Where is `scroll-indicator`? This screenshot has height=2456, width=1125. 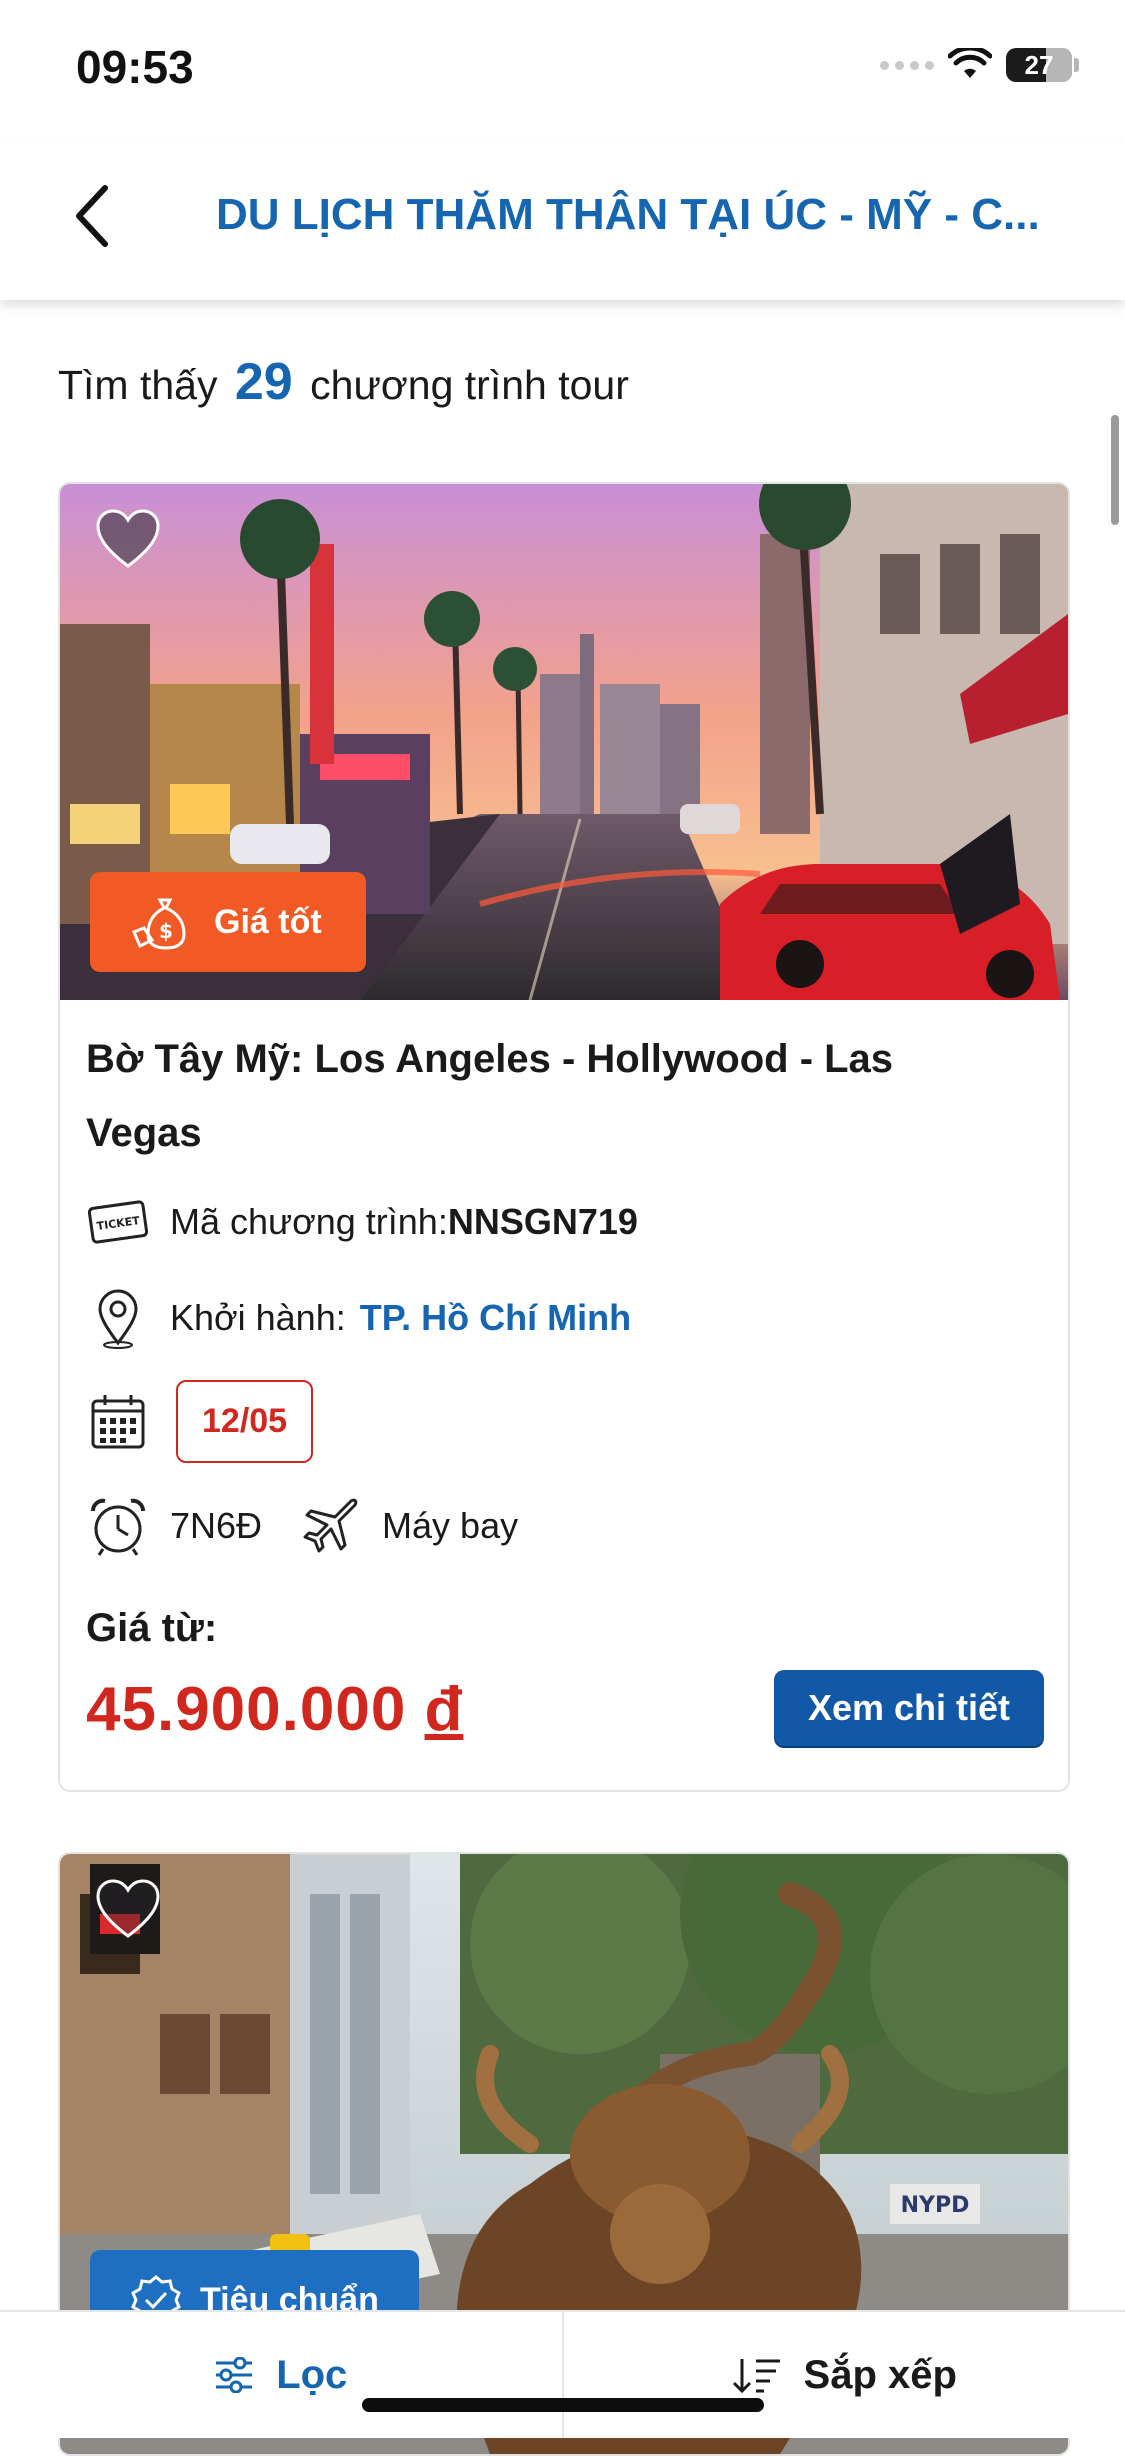 scroll-indicator is located at coordinates (1115, 470).